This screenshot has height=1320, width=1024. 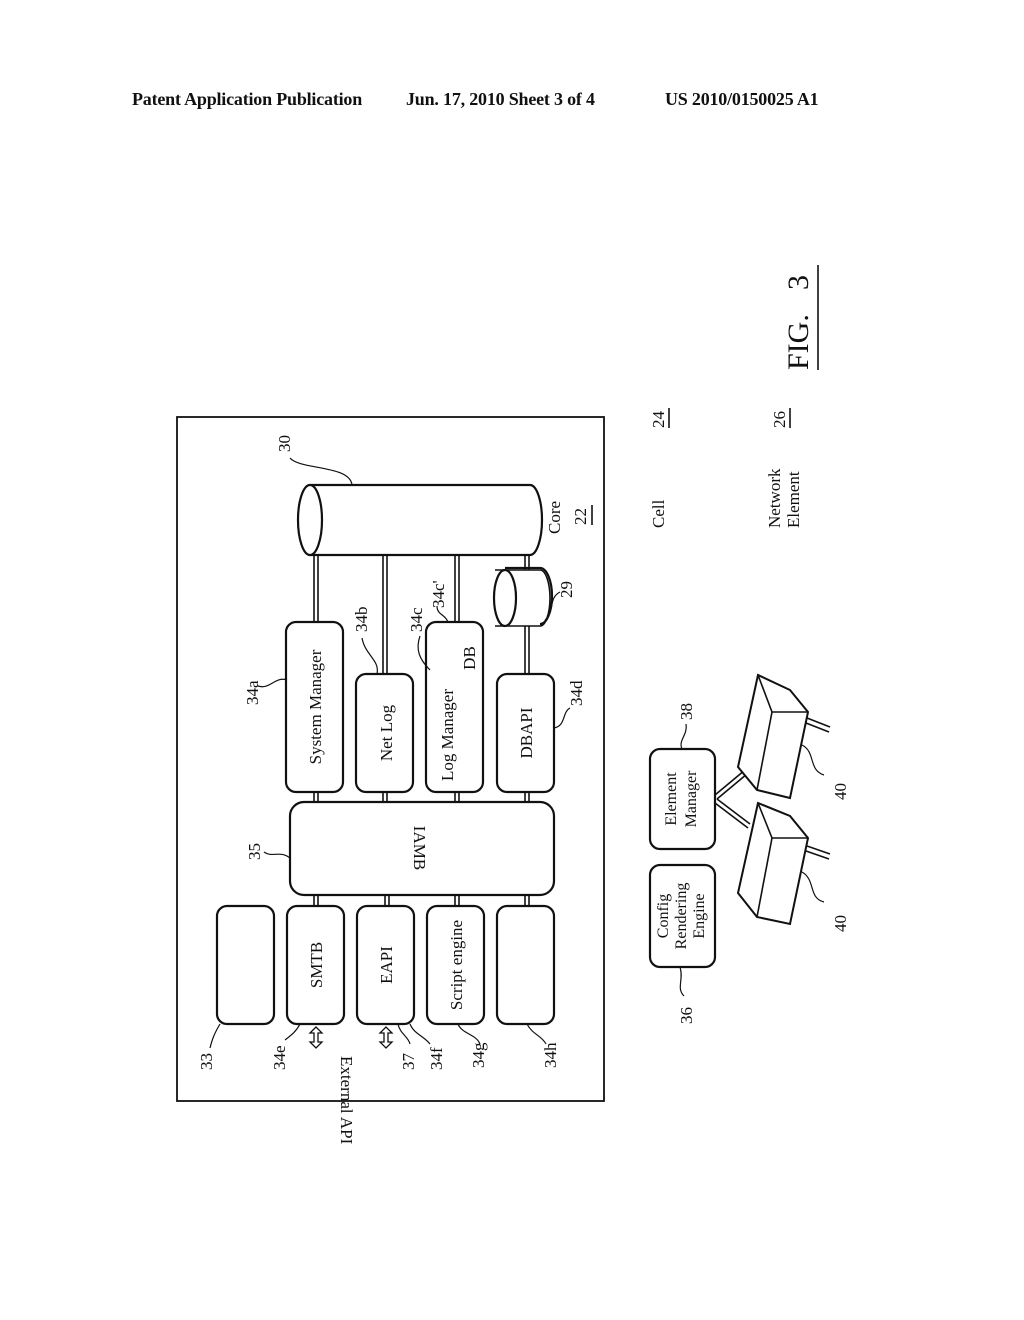 I want to click on module-34h-blank, so click(x=525, y=965).